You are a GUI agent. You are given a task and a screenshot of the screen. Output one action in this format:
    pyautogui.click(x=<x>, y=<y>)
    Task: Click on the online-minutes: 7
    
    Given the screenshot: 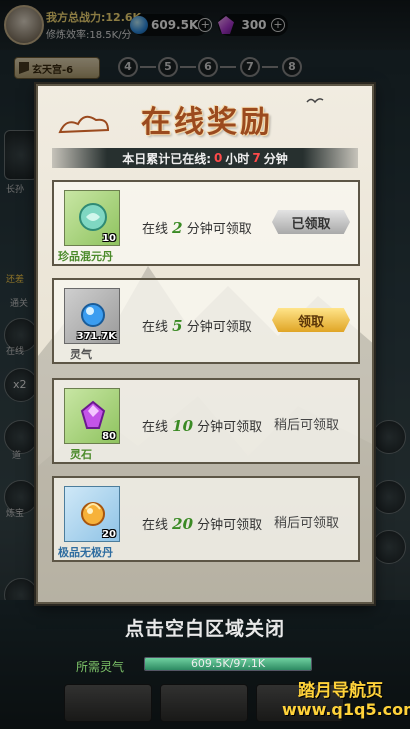 What is the action you would take?
    pyautogui.click(x=256, y=158)
    